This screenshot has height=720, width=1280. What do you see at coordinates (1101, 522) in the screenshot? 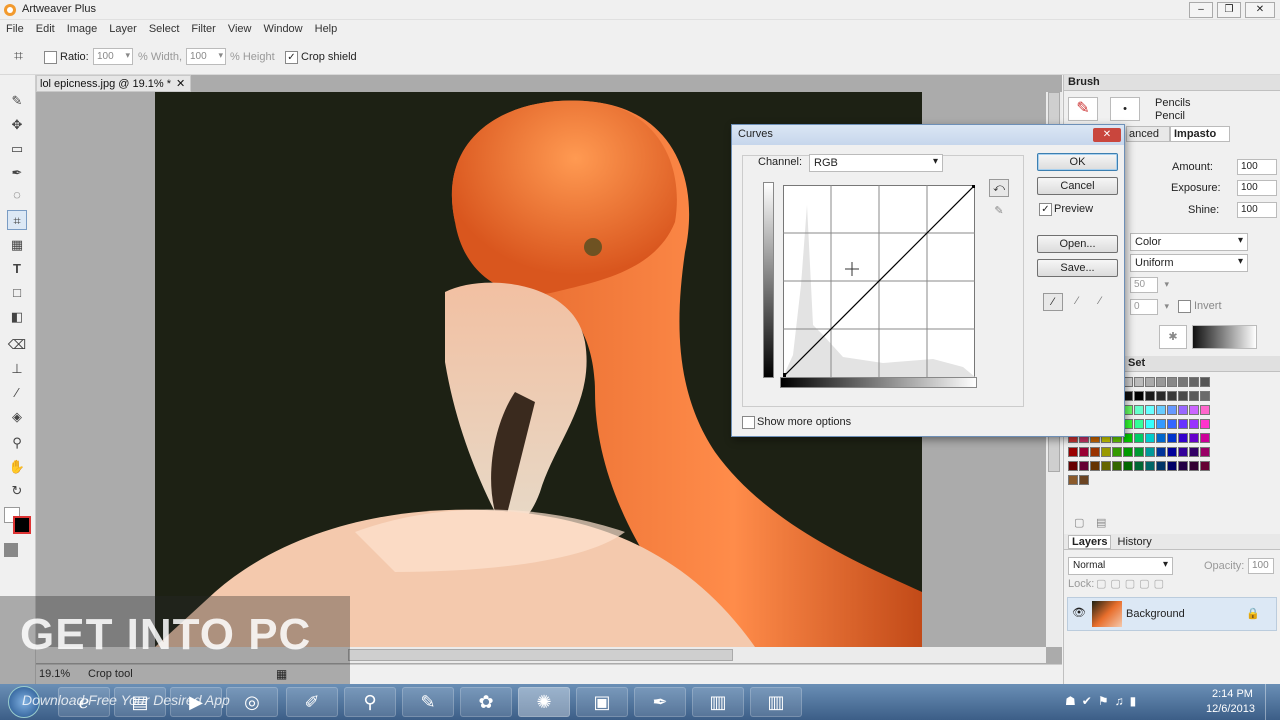
I see `delete-swatch-icon: ▤` at bounding box center [1101, 522].